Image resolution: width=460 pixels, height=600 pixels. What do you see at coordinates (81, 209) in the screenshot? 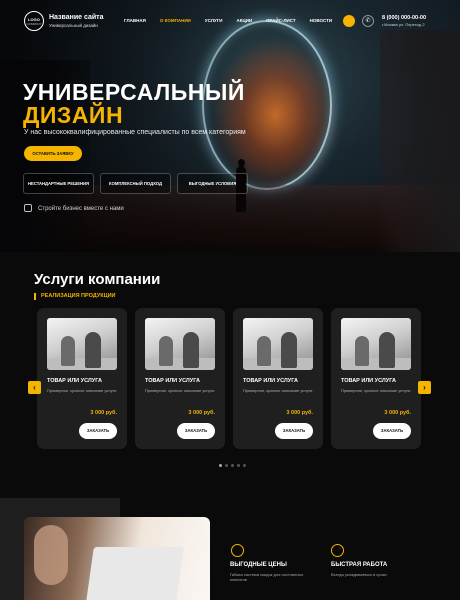
I see `hero-tagline: Стройте бизнес вместе с нами` at bounding box center [81, 209].